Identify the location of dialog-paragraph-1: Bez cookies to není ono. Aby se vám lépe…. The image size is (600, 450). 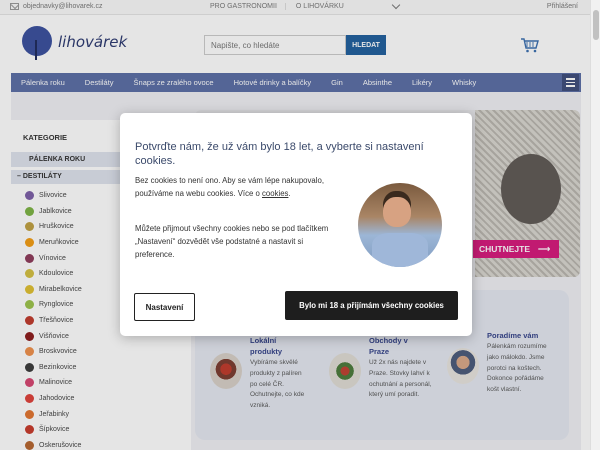
(237, 187).